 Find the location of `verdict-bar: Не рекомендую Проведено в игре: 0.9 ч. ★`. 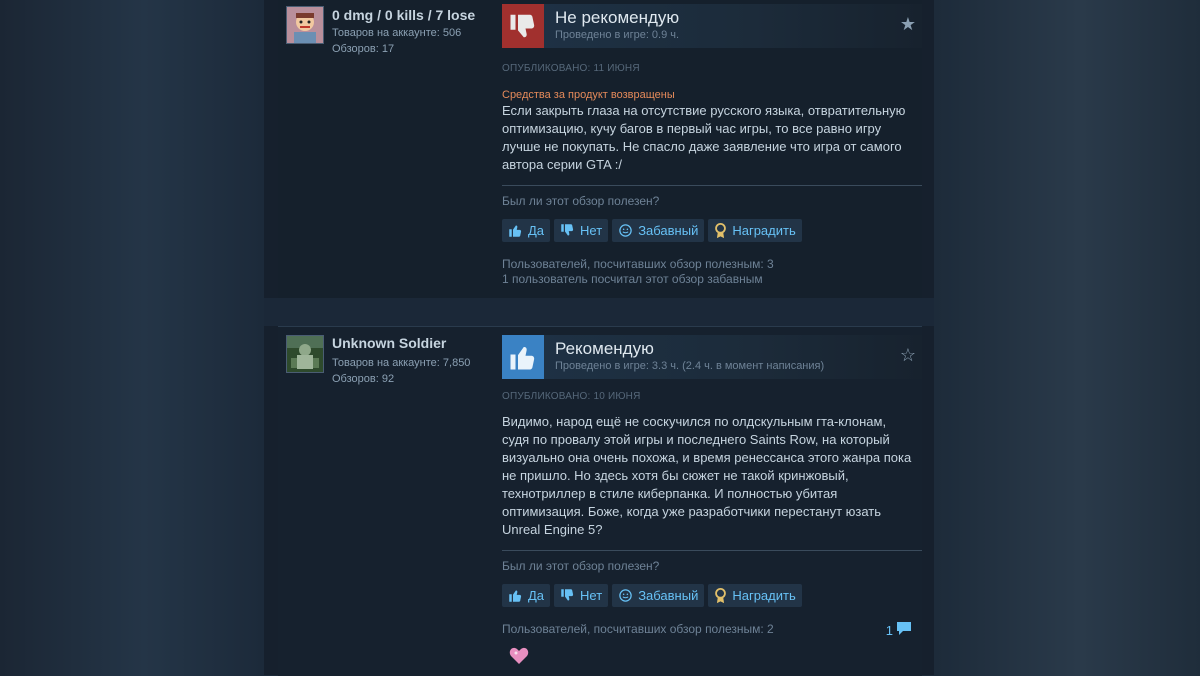

verdict-bar: Не рекомендую Проведено в игре: 0.9 ч. ★ is located at coordinates (712, 26).